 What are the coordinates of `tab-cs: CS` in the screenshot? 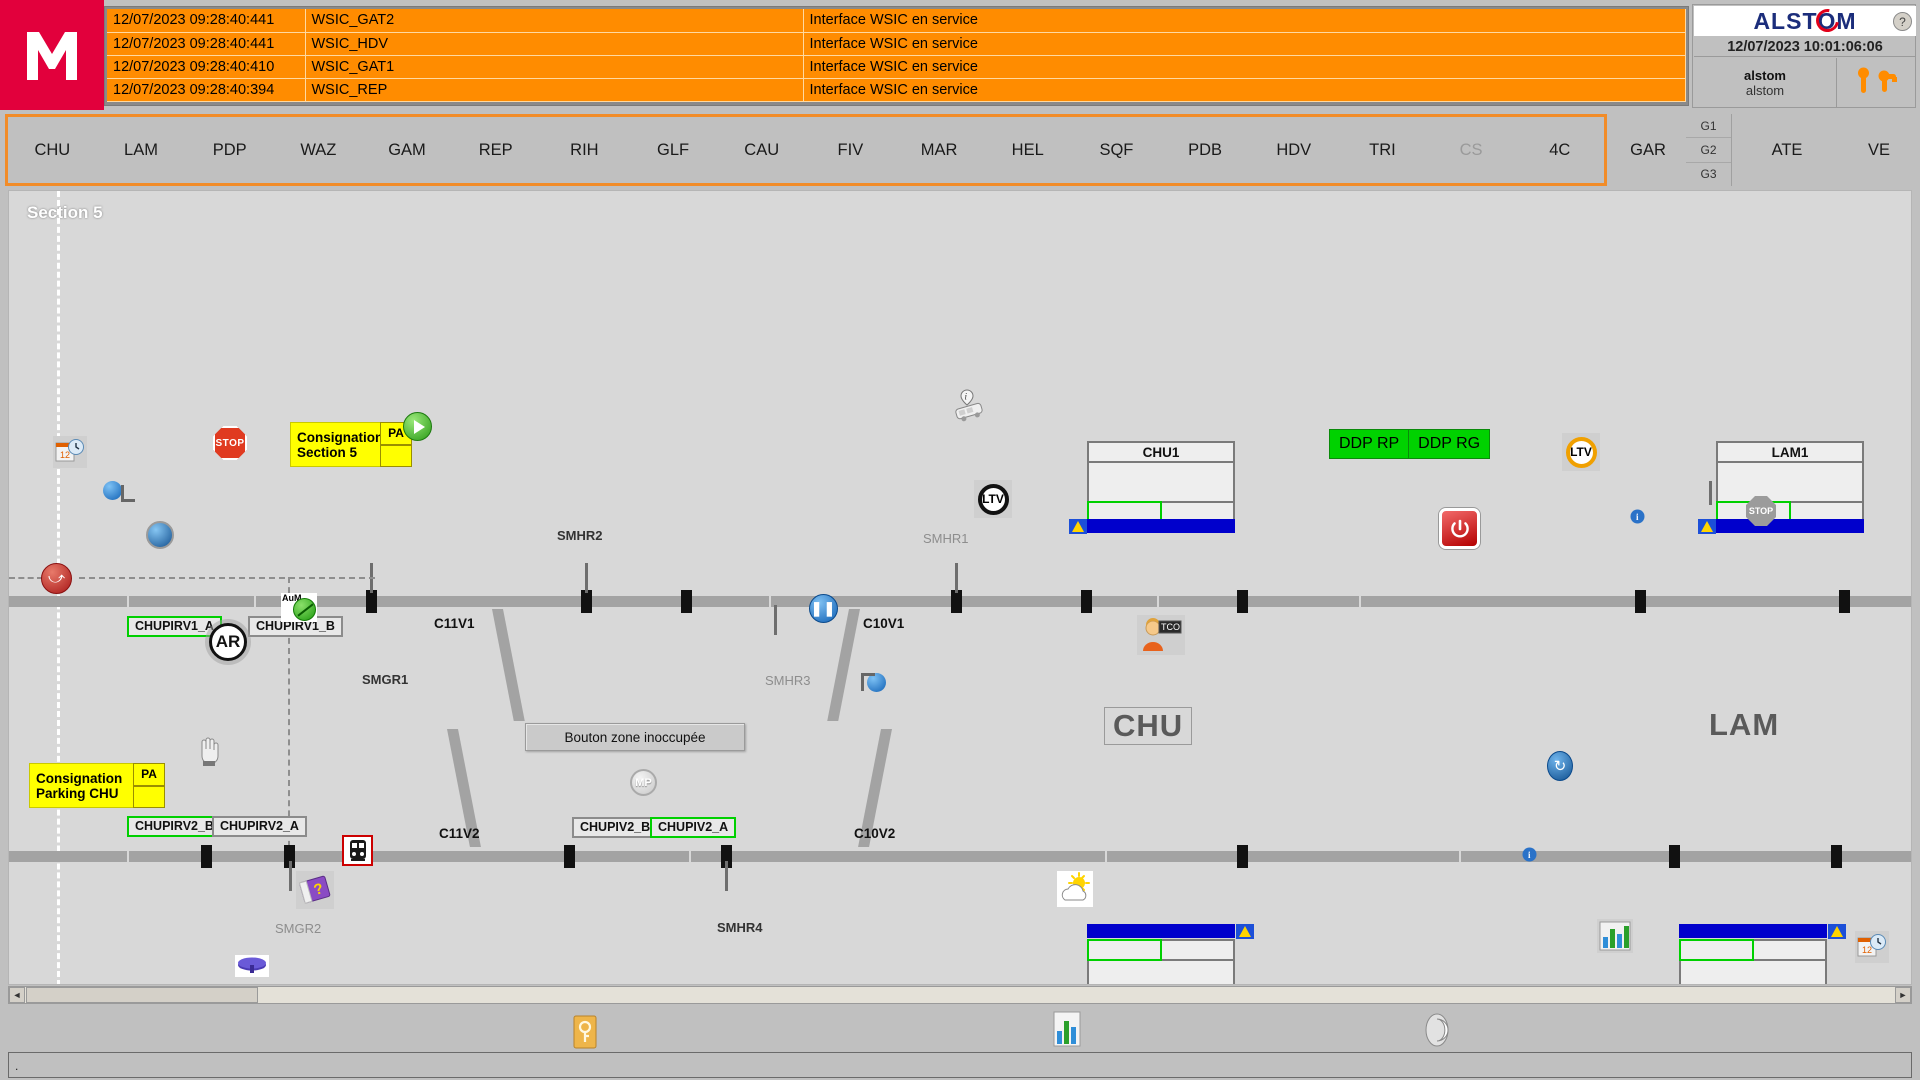 It's located at (1471, 150).